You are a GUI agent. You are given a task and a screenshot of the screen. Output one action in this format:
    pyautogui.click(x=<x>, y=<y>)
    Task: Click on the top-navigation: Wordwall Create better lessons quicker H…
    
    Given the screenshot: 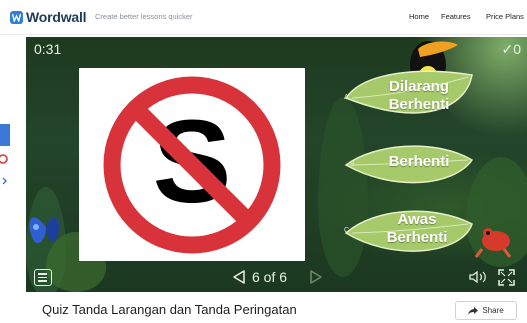 What is the action you would take?
    pyautogui.click(x=263, y=17)
    